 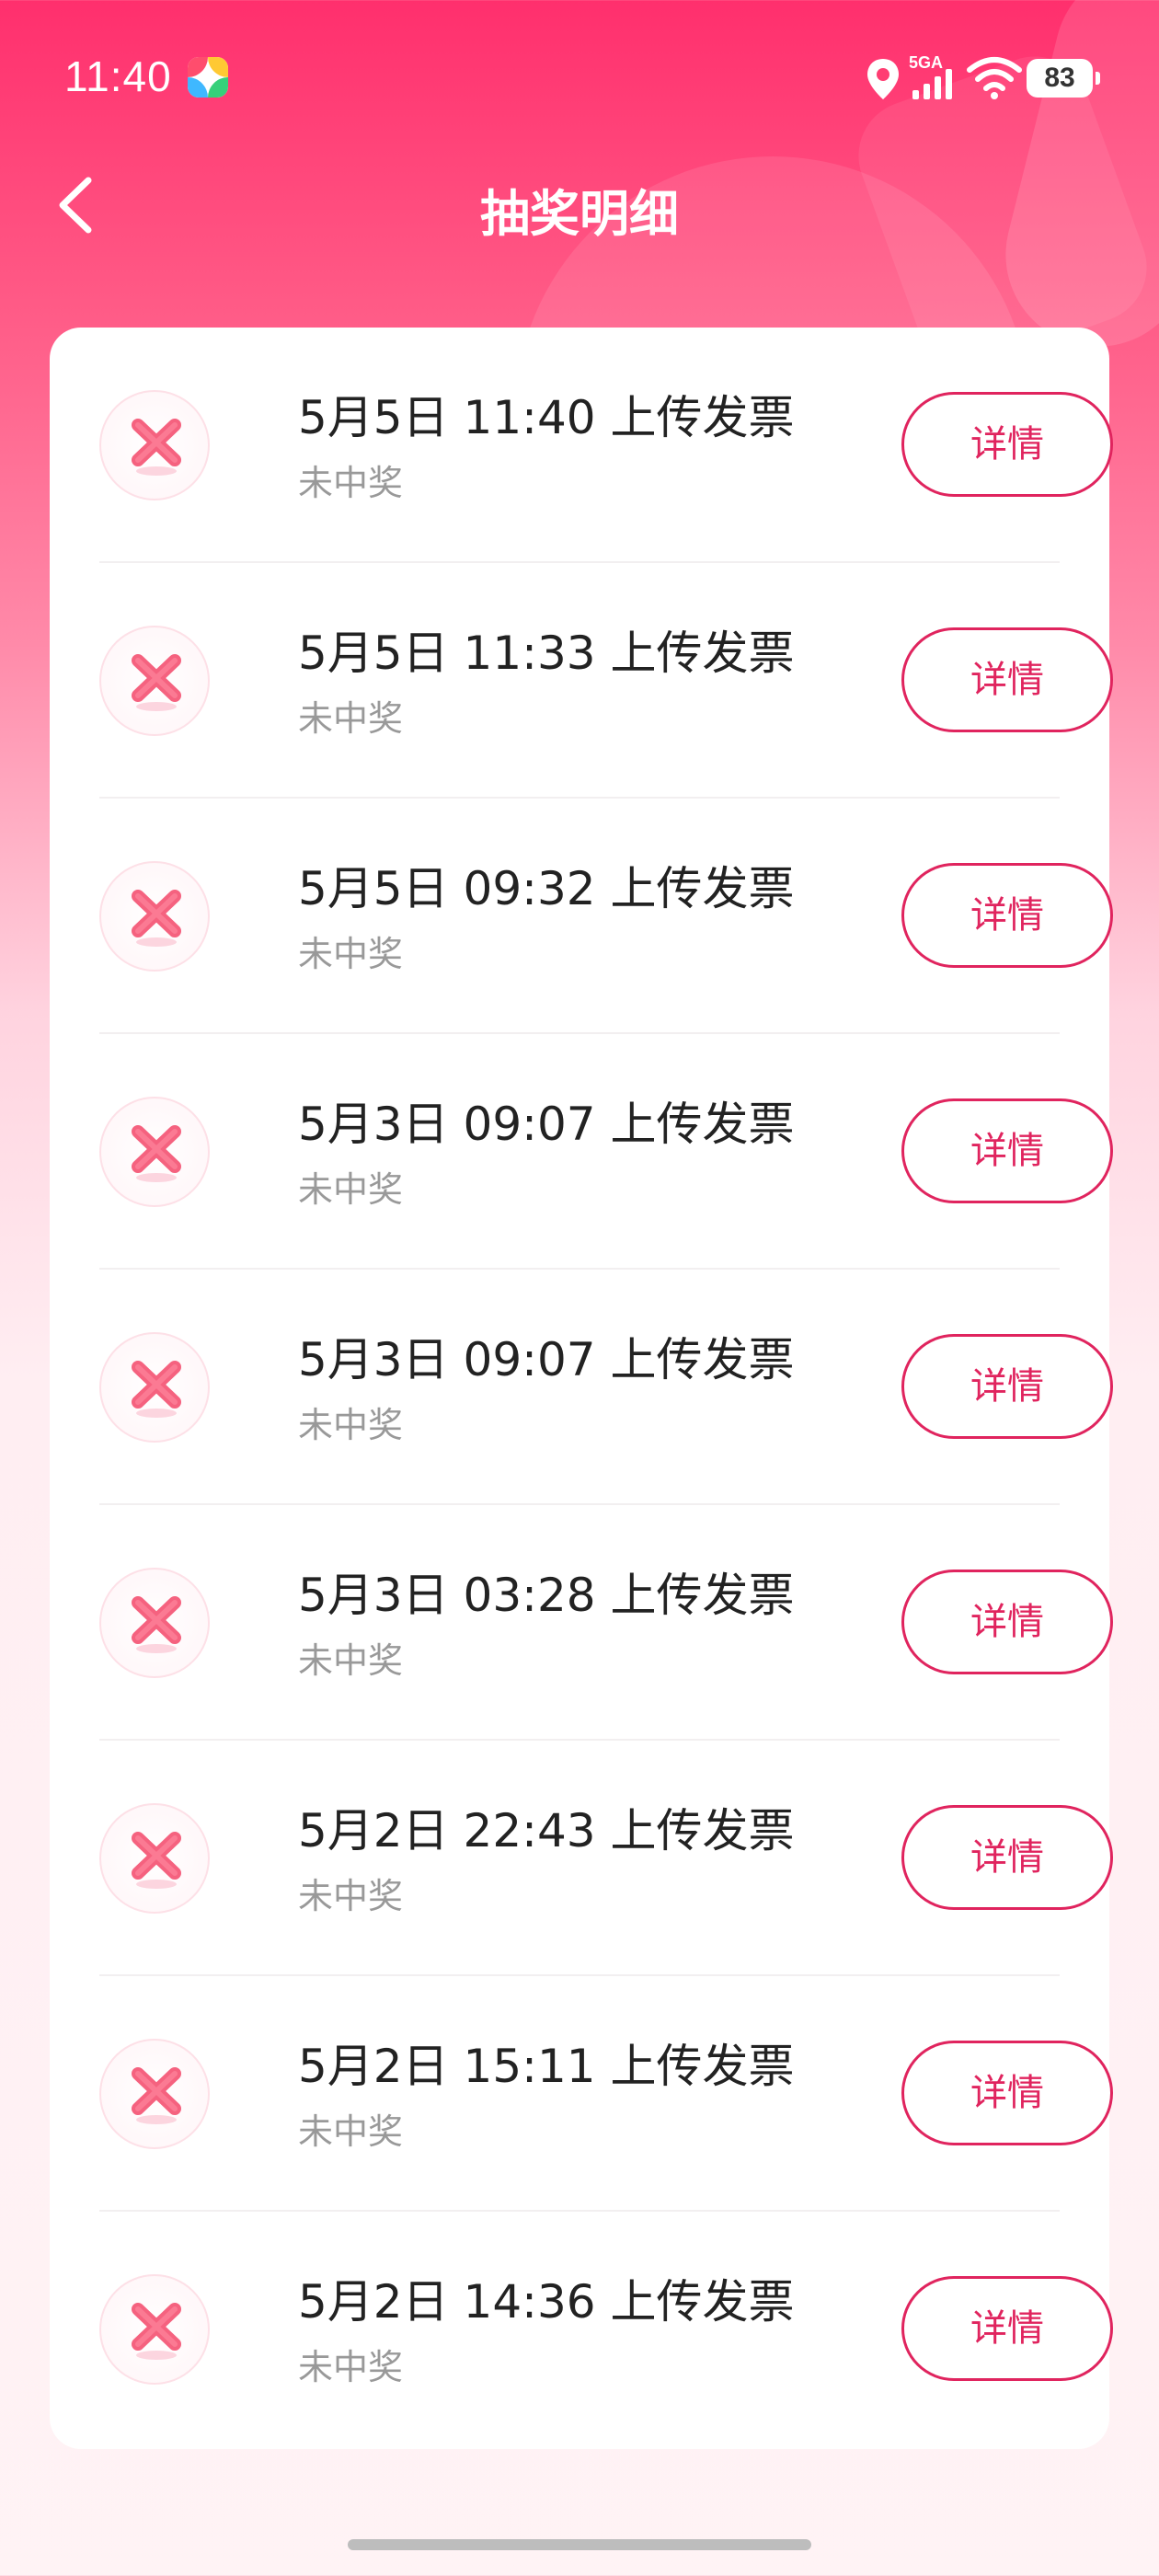 What do you see at coordinates (606, 445) in the screenshot?
I see `list-item: 5月5日 11:40 上传发票未中奖 详情` at bounding box center [606, 445].